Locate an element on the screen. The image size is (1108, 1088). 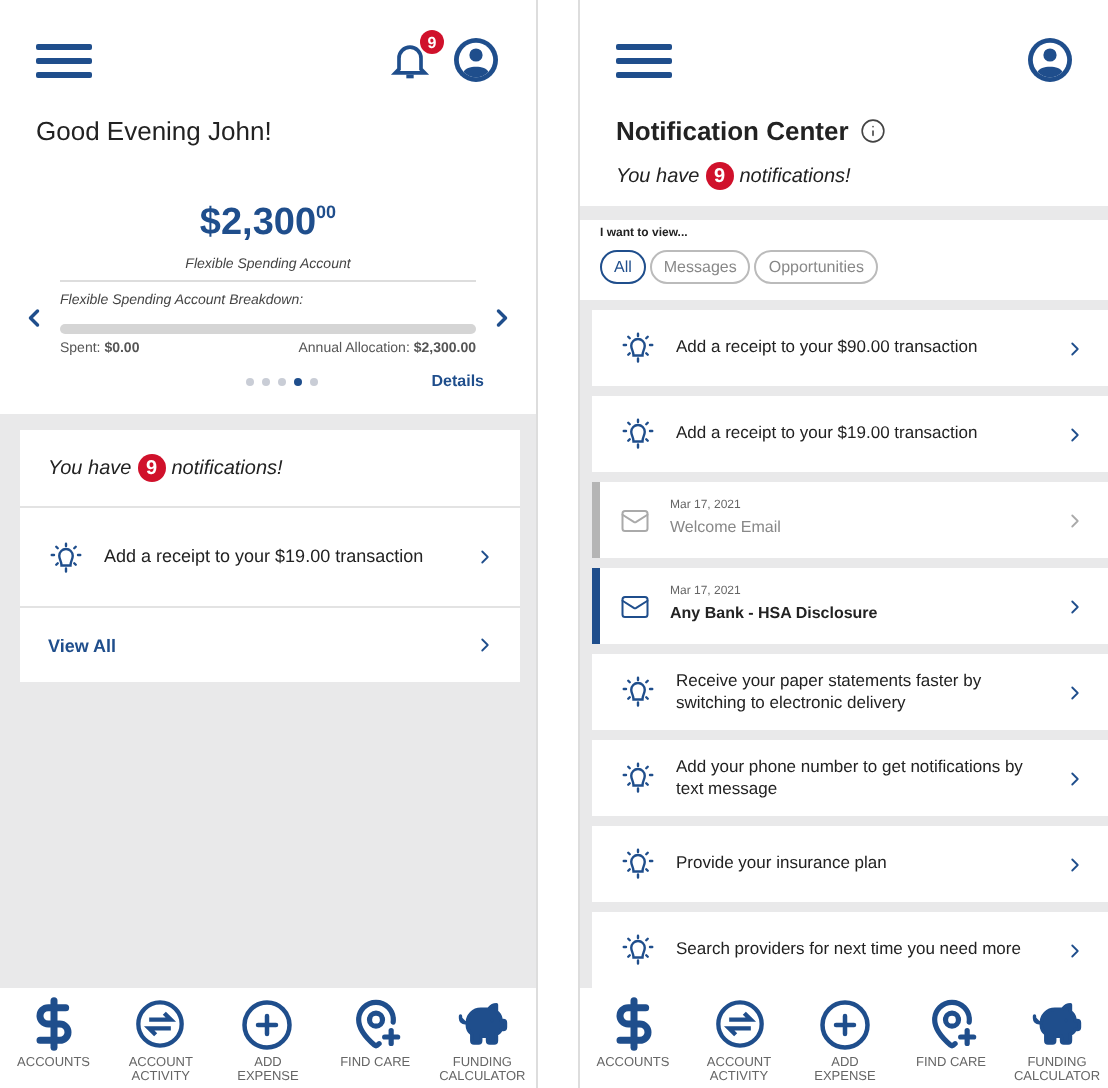
notification-item: Add your phone number to get notifications by text message is located at coordinates (850, 778).